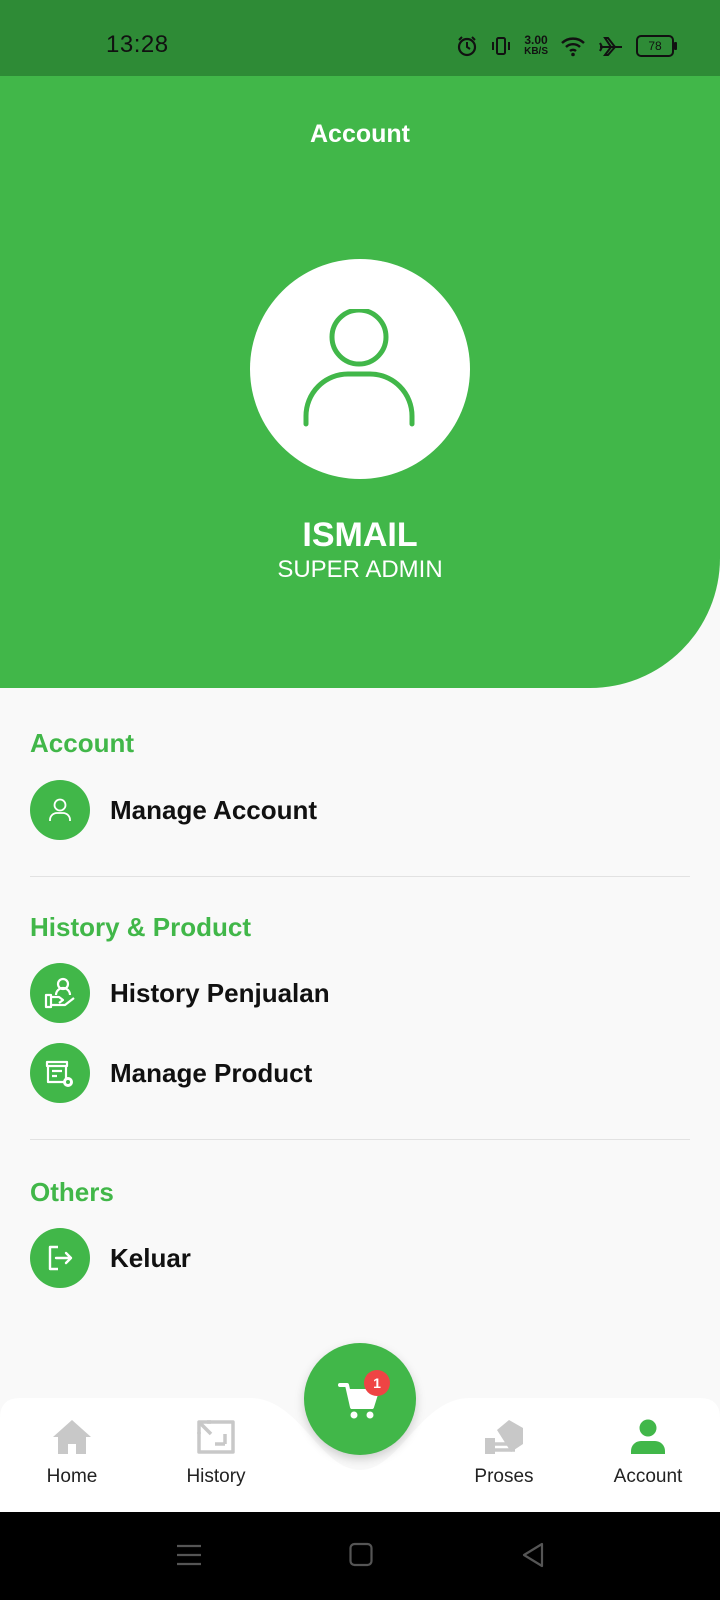 Image resolution: width=720 pixels, height=1600 pixels. Describe the element at coordinates (656, 46) in the screenshot. I see `battery-indicator: 78` at that location.